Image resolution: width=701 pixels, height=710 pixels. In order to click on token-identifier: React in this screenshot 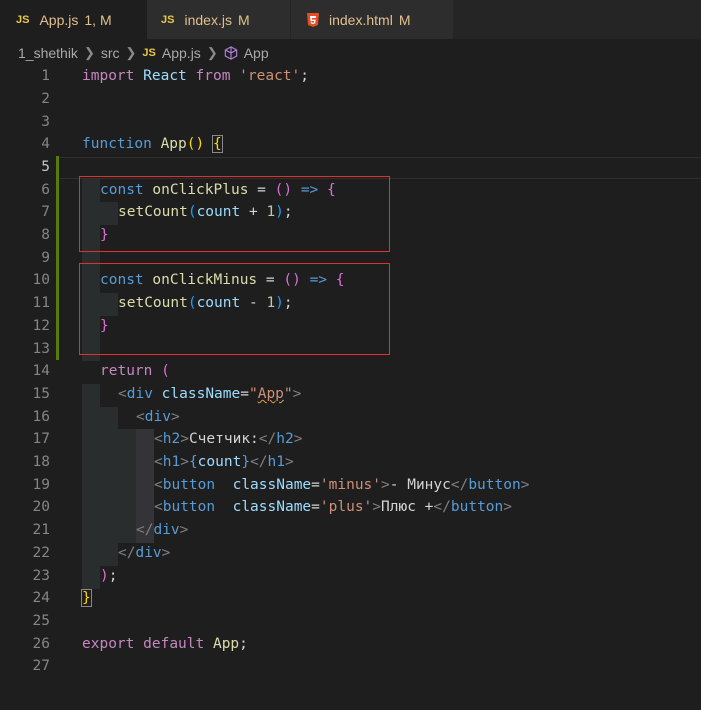, I will do `click(165, 76)`.